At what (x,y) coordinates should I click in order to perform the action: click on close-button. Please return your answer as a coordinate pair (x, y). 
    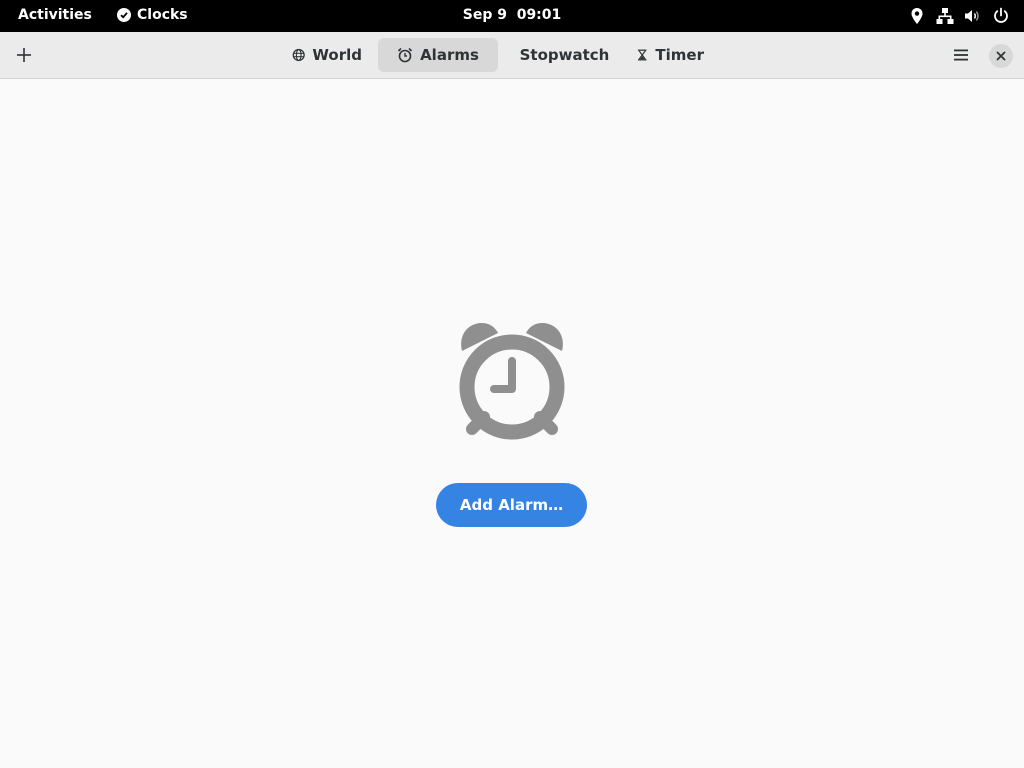
    Looking at the image, I should click on (1001, 56).